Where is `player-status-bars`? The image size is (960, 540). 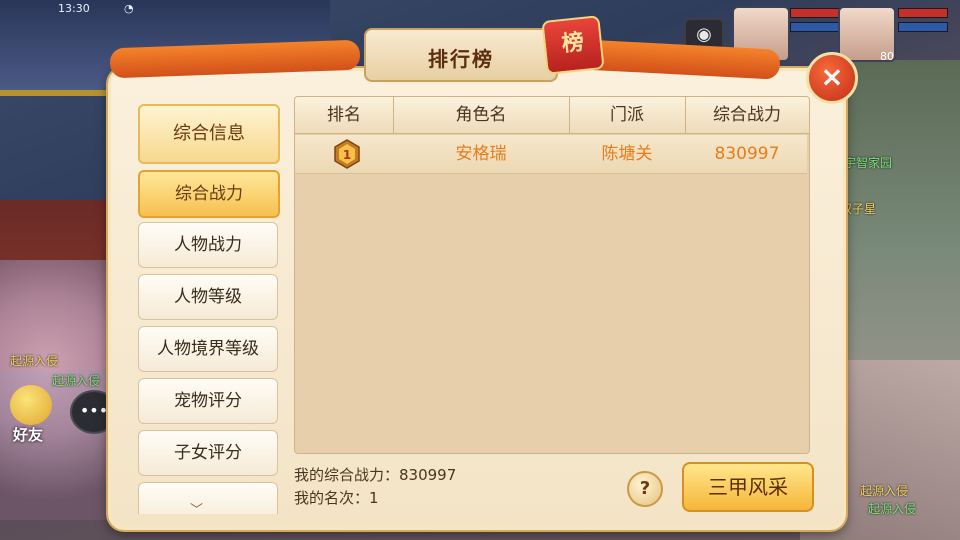 player-status-bars is located at coordinates (923, 22).